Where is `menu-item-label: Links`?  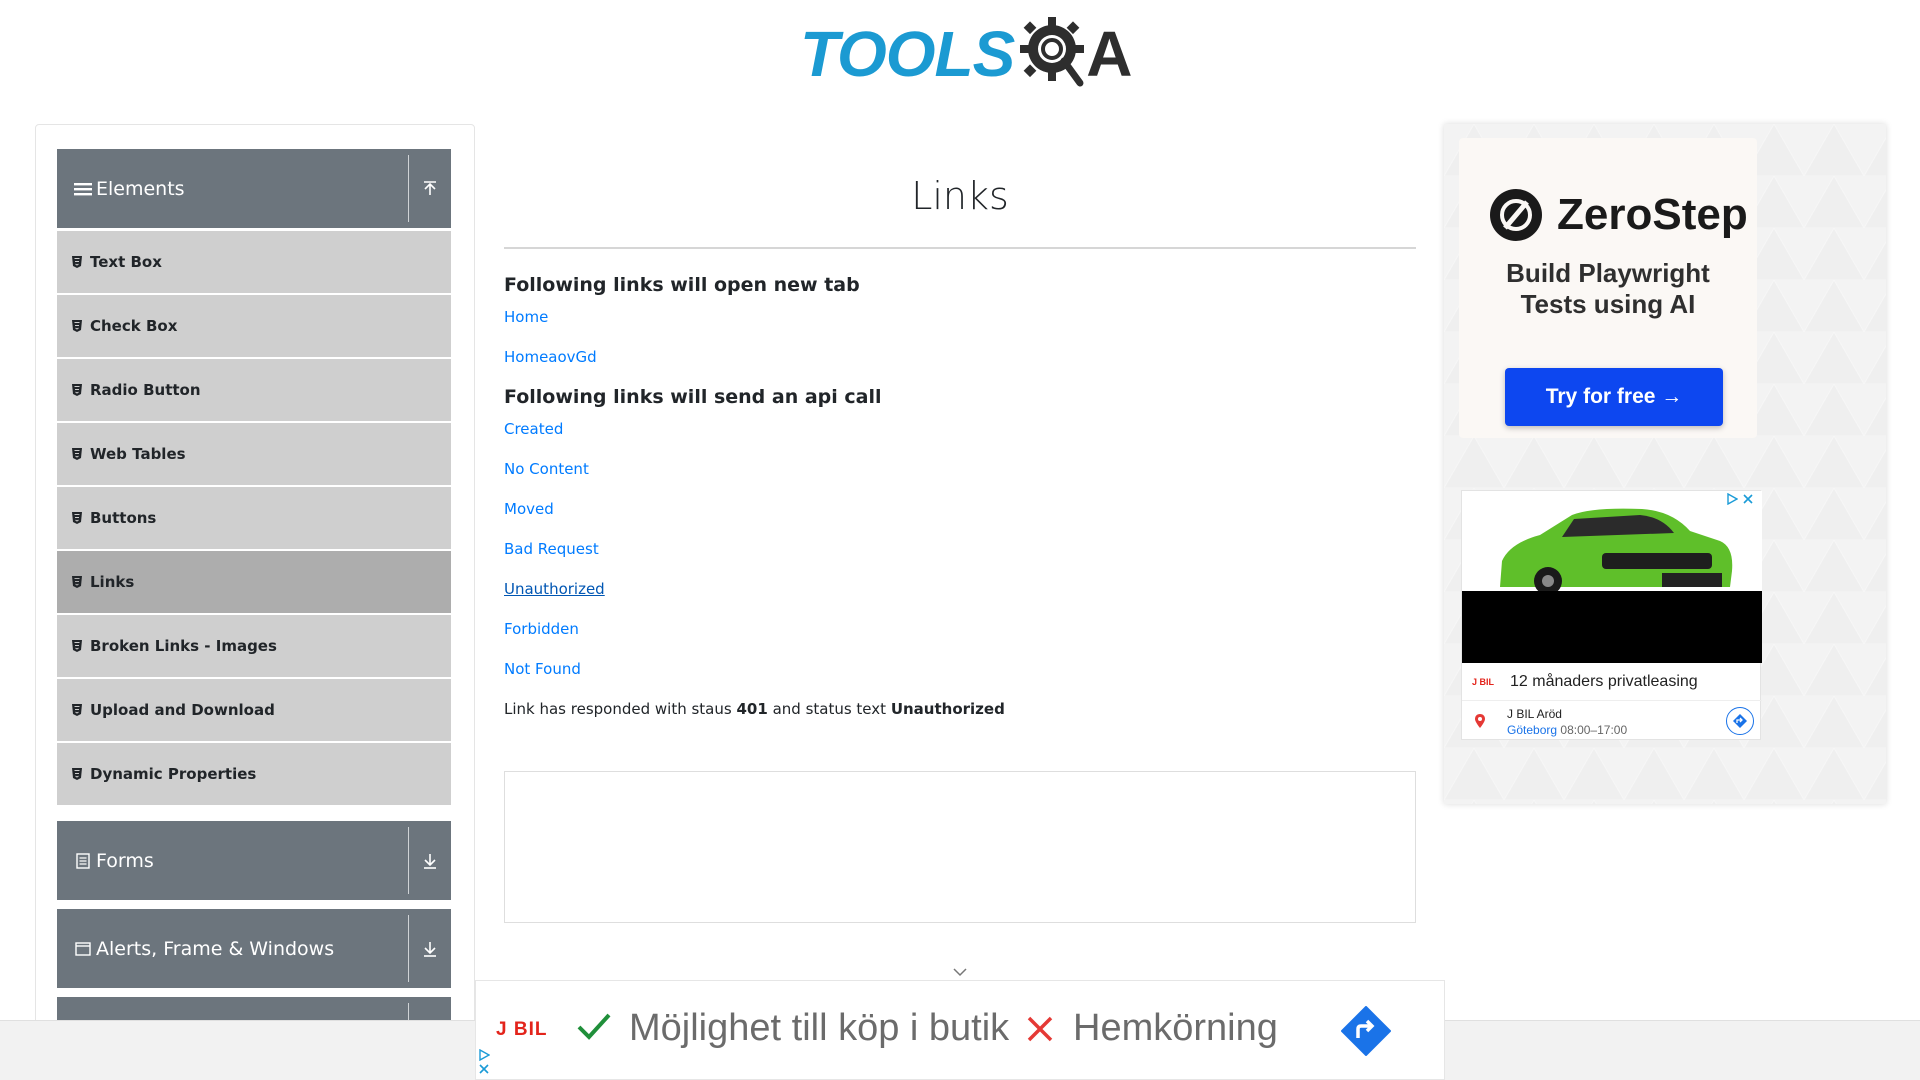
menu-item-label: Links is located at coordinates (112, 582).